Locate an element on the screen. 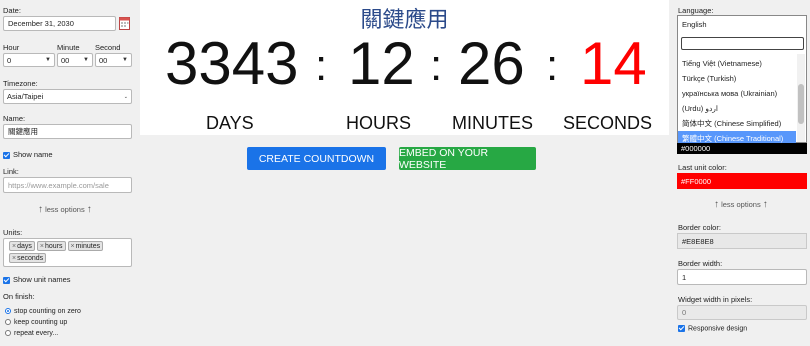  finish-option-stop: stop counting on zero is located at coordinates (43, 311).